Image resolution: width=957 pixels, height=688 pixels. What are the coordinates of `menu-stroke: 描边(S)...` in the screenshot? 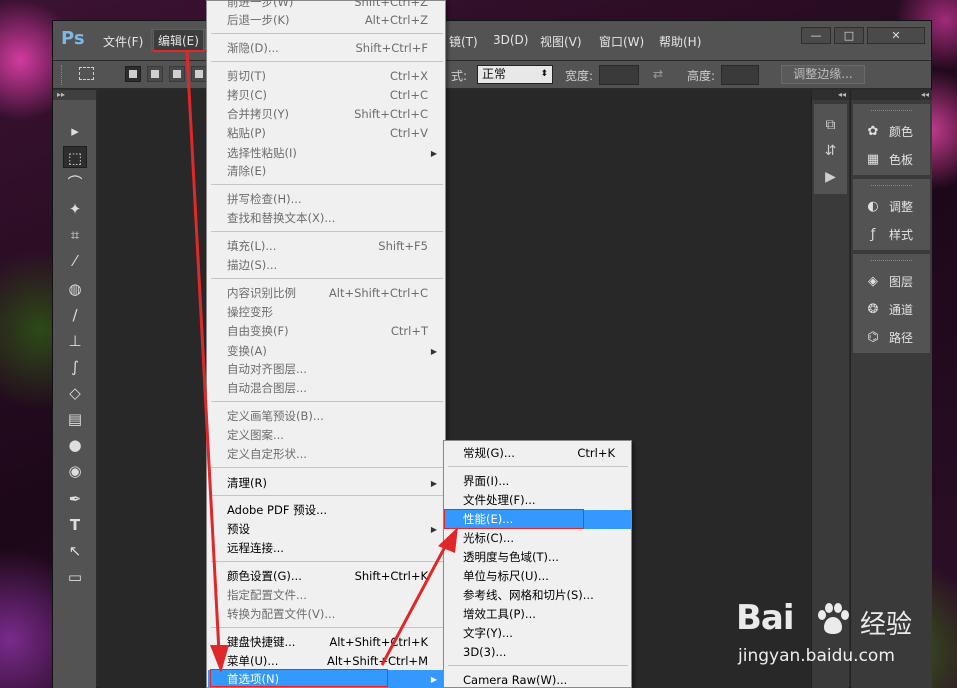 It's located at (326, 265).